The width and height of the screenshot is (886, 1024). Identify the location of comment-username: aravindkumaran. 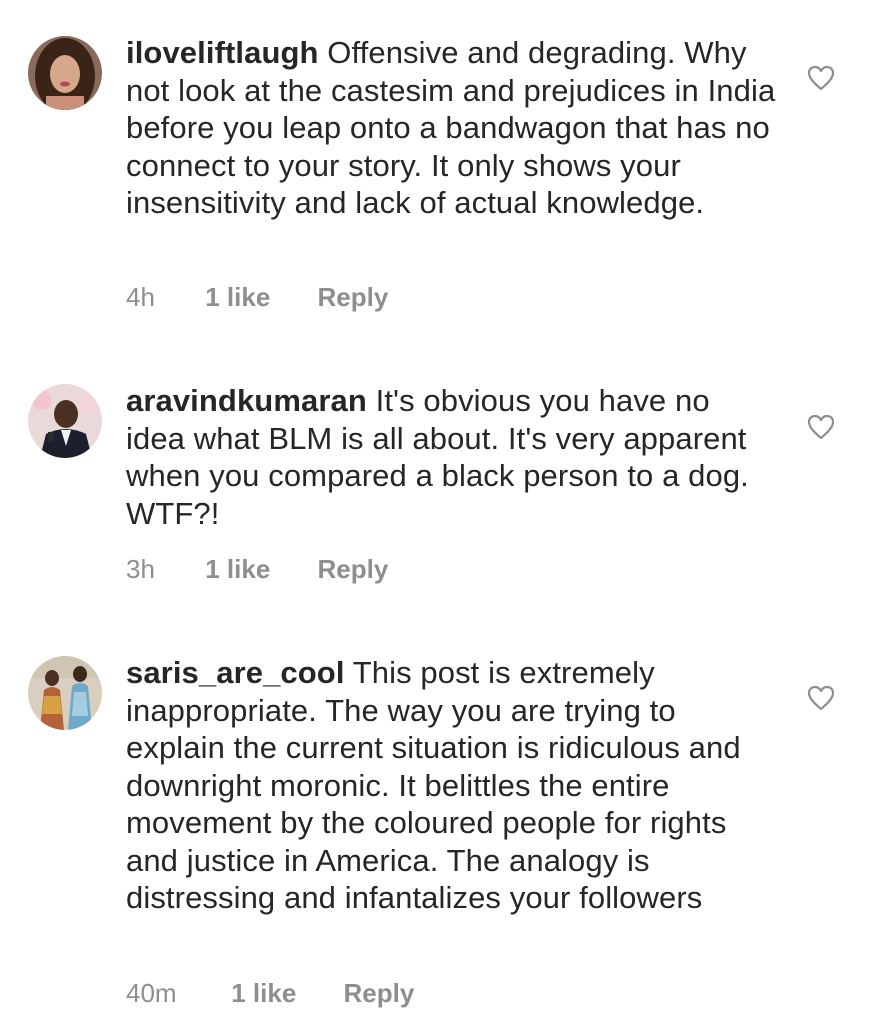
(246, 400).